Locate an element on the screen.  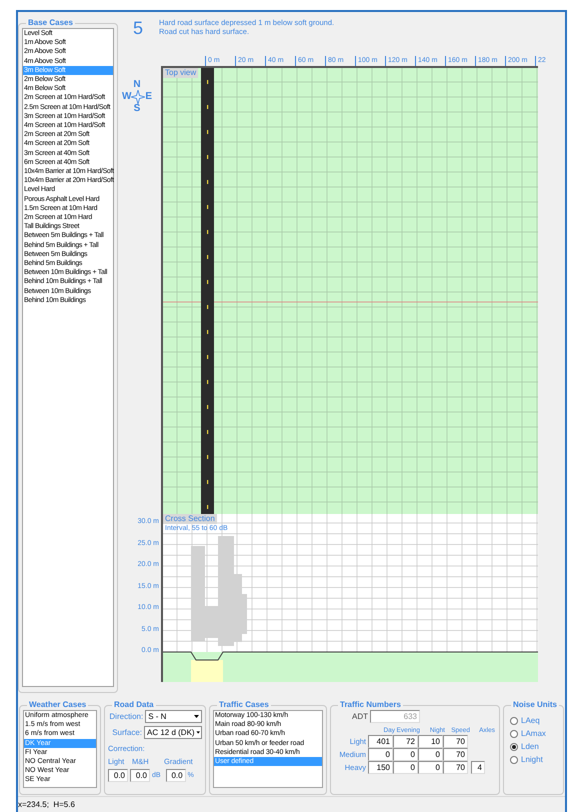
group-title: Traffic Cases is located at coordinates (244, 705).